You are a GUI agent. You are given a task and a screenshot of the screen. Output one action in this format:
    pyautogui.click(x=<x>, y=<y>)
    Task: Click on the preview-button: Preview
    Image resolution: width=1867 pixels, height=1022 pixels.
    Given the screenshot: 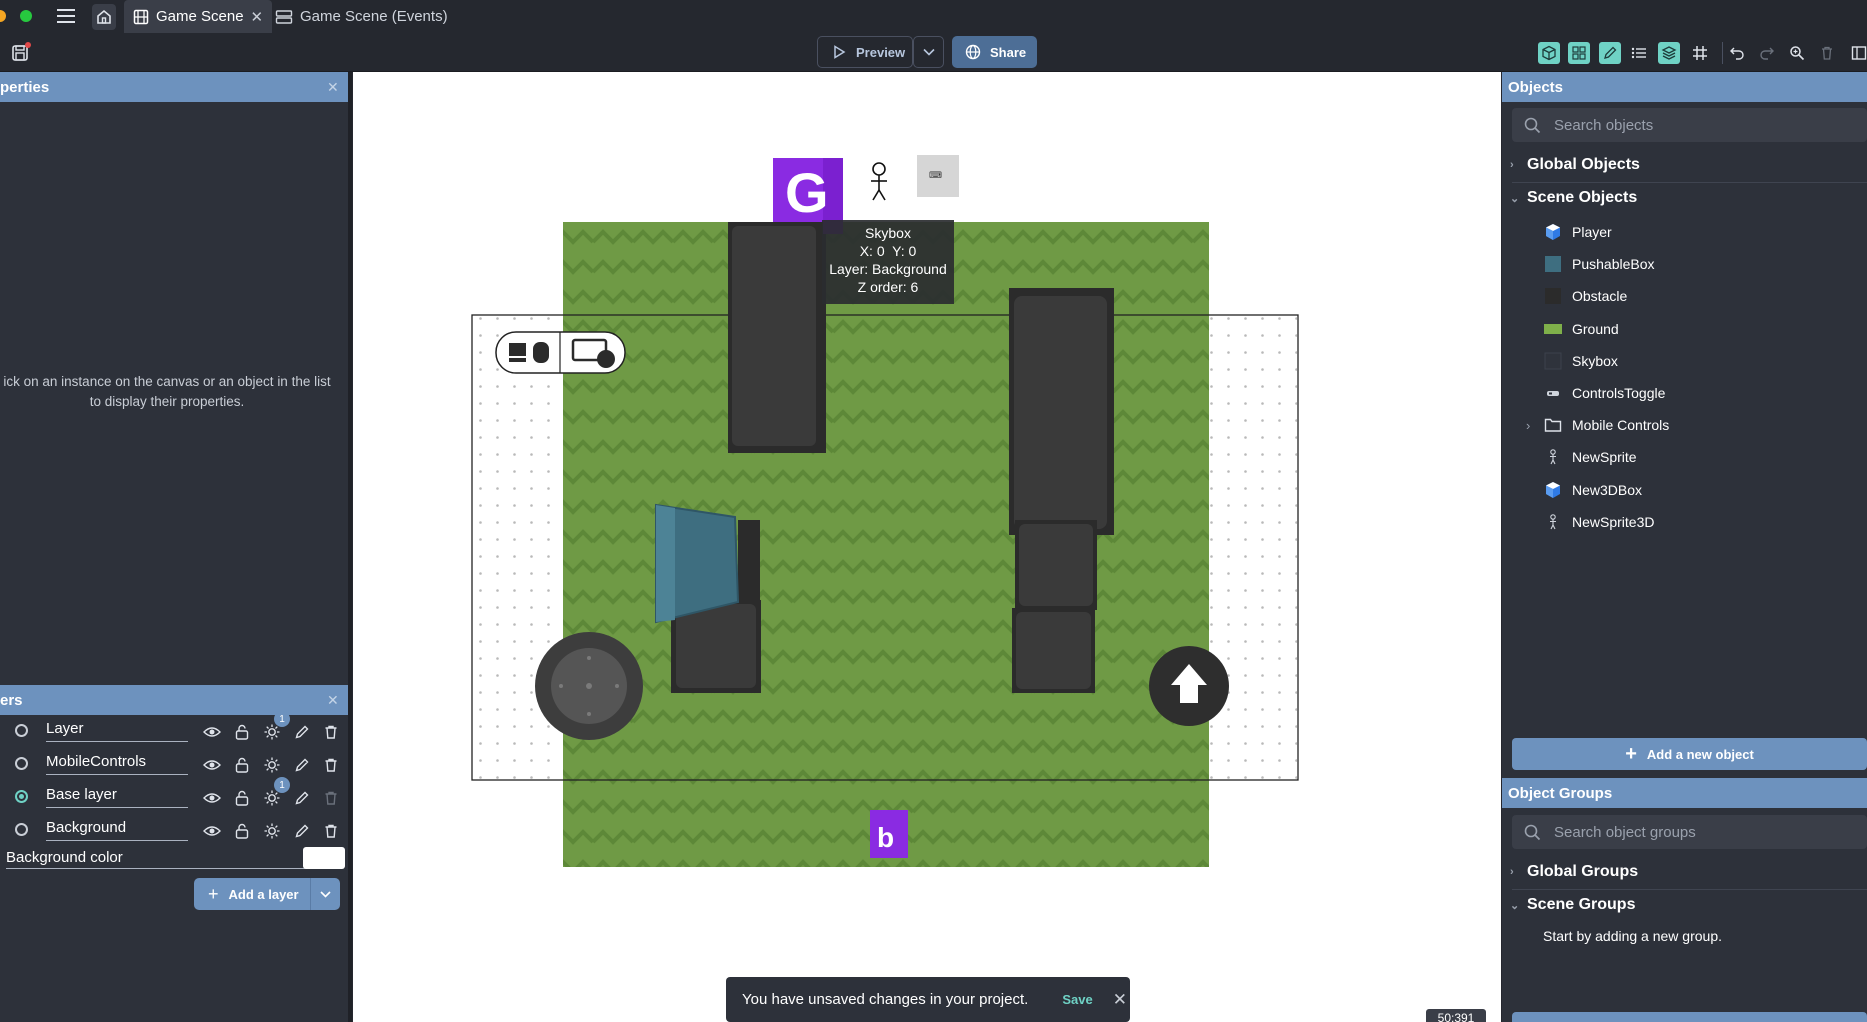 What is the action you would take?
    pyautogui.click(x=865, y=52)
    